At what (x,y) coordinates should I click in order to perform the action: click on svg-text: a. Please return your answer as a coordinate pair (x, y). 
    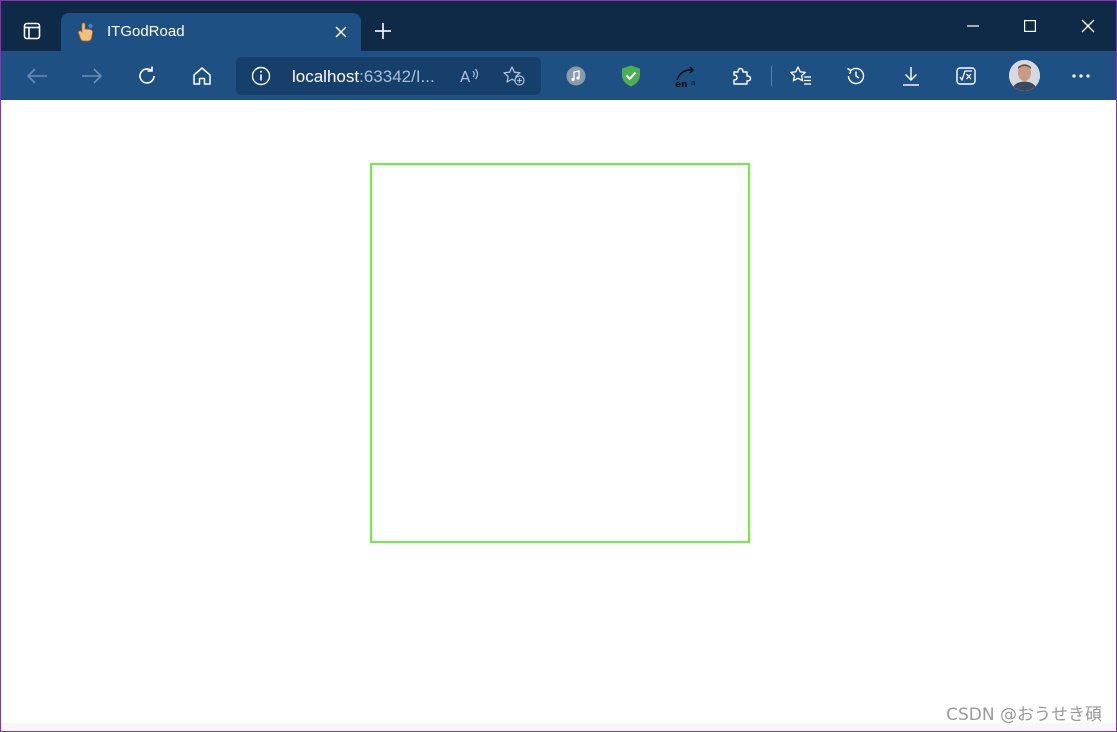
    Looking at the image, I should click on (693, 83).